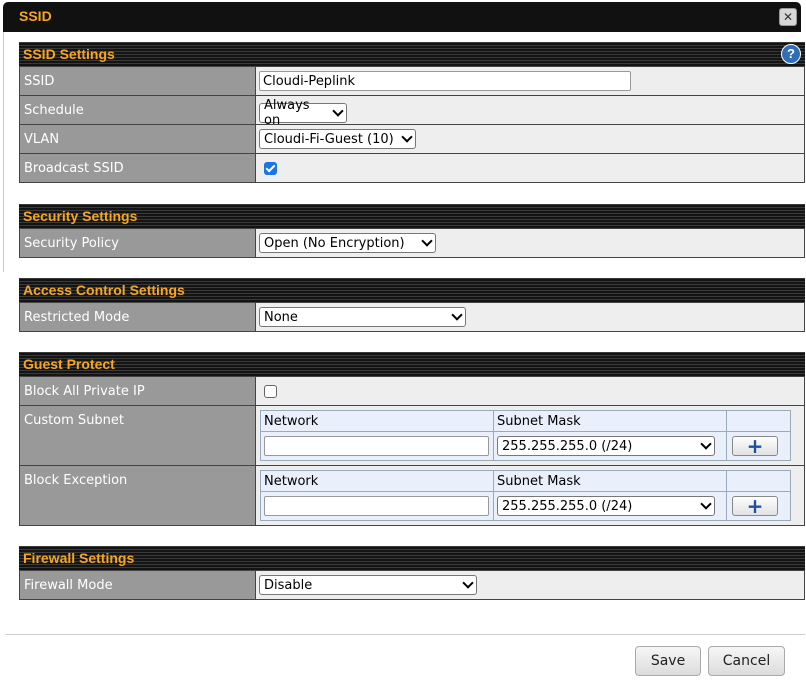  Describe the element at coordinates (329, 139) in the screenshot. I see `vlan-selected: Cloudi-Fi-Guest (10)` at that location.